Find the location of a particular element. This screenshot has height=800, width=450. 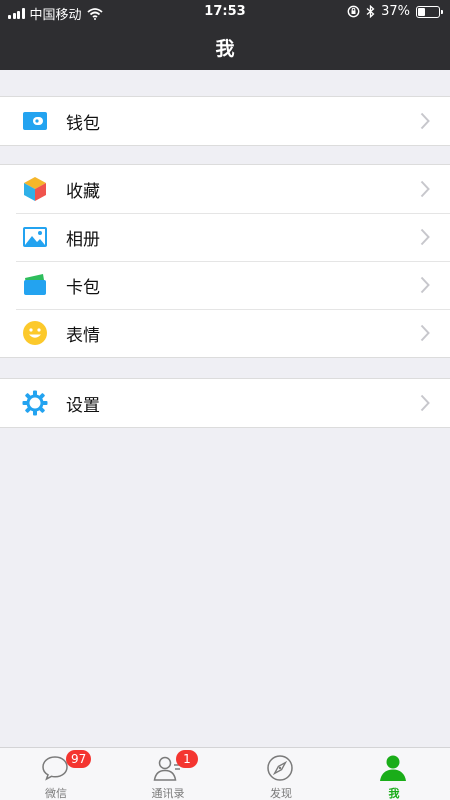

menu-item-album: 相册 is located at coordinates (225, 237).